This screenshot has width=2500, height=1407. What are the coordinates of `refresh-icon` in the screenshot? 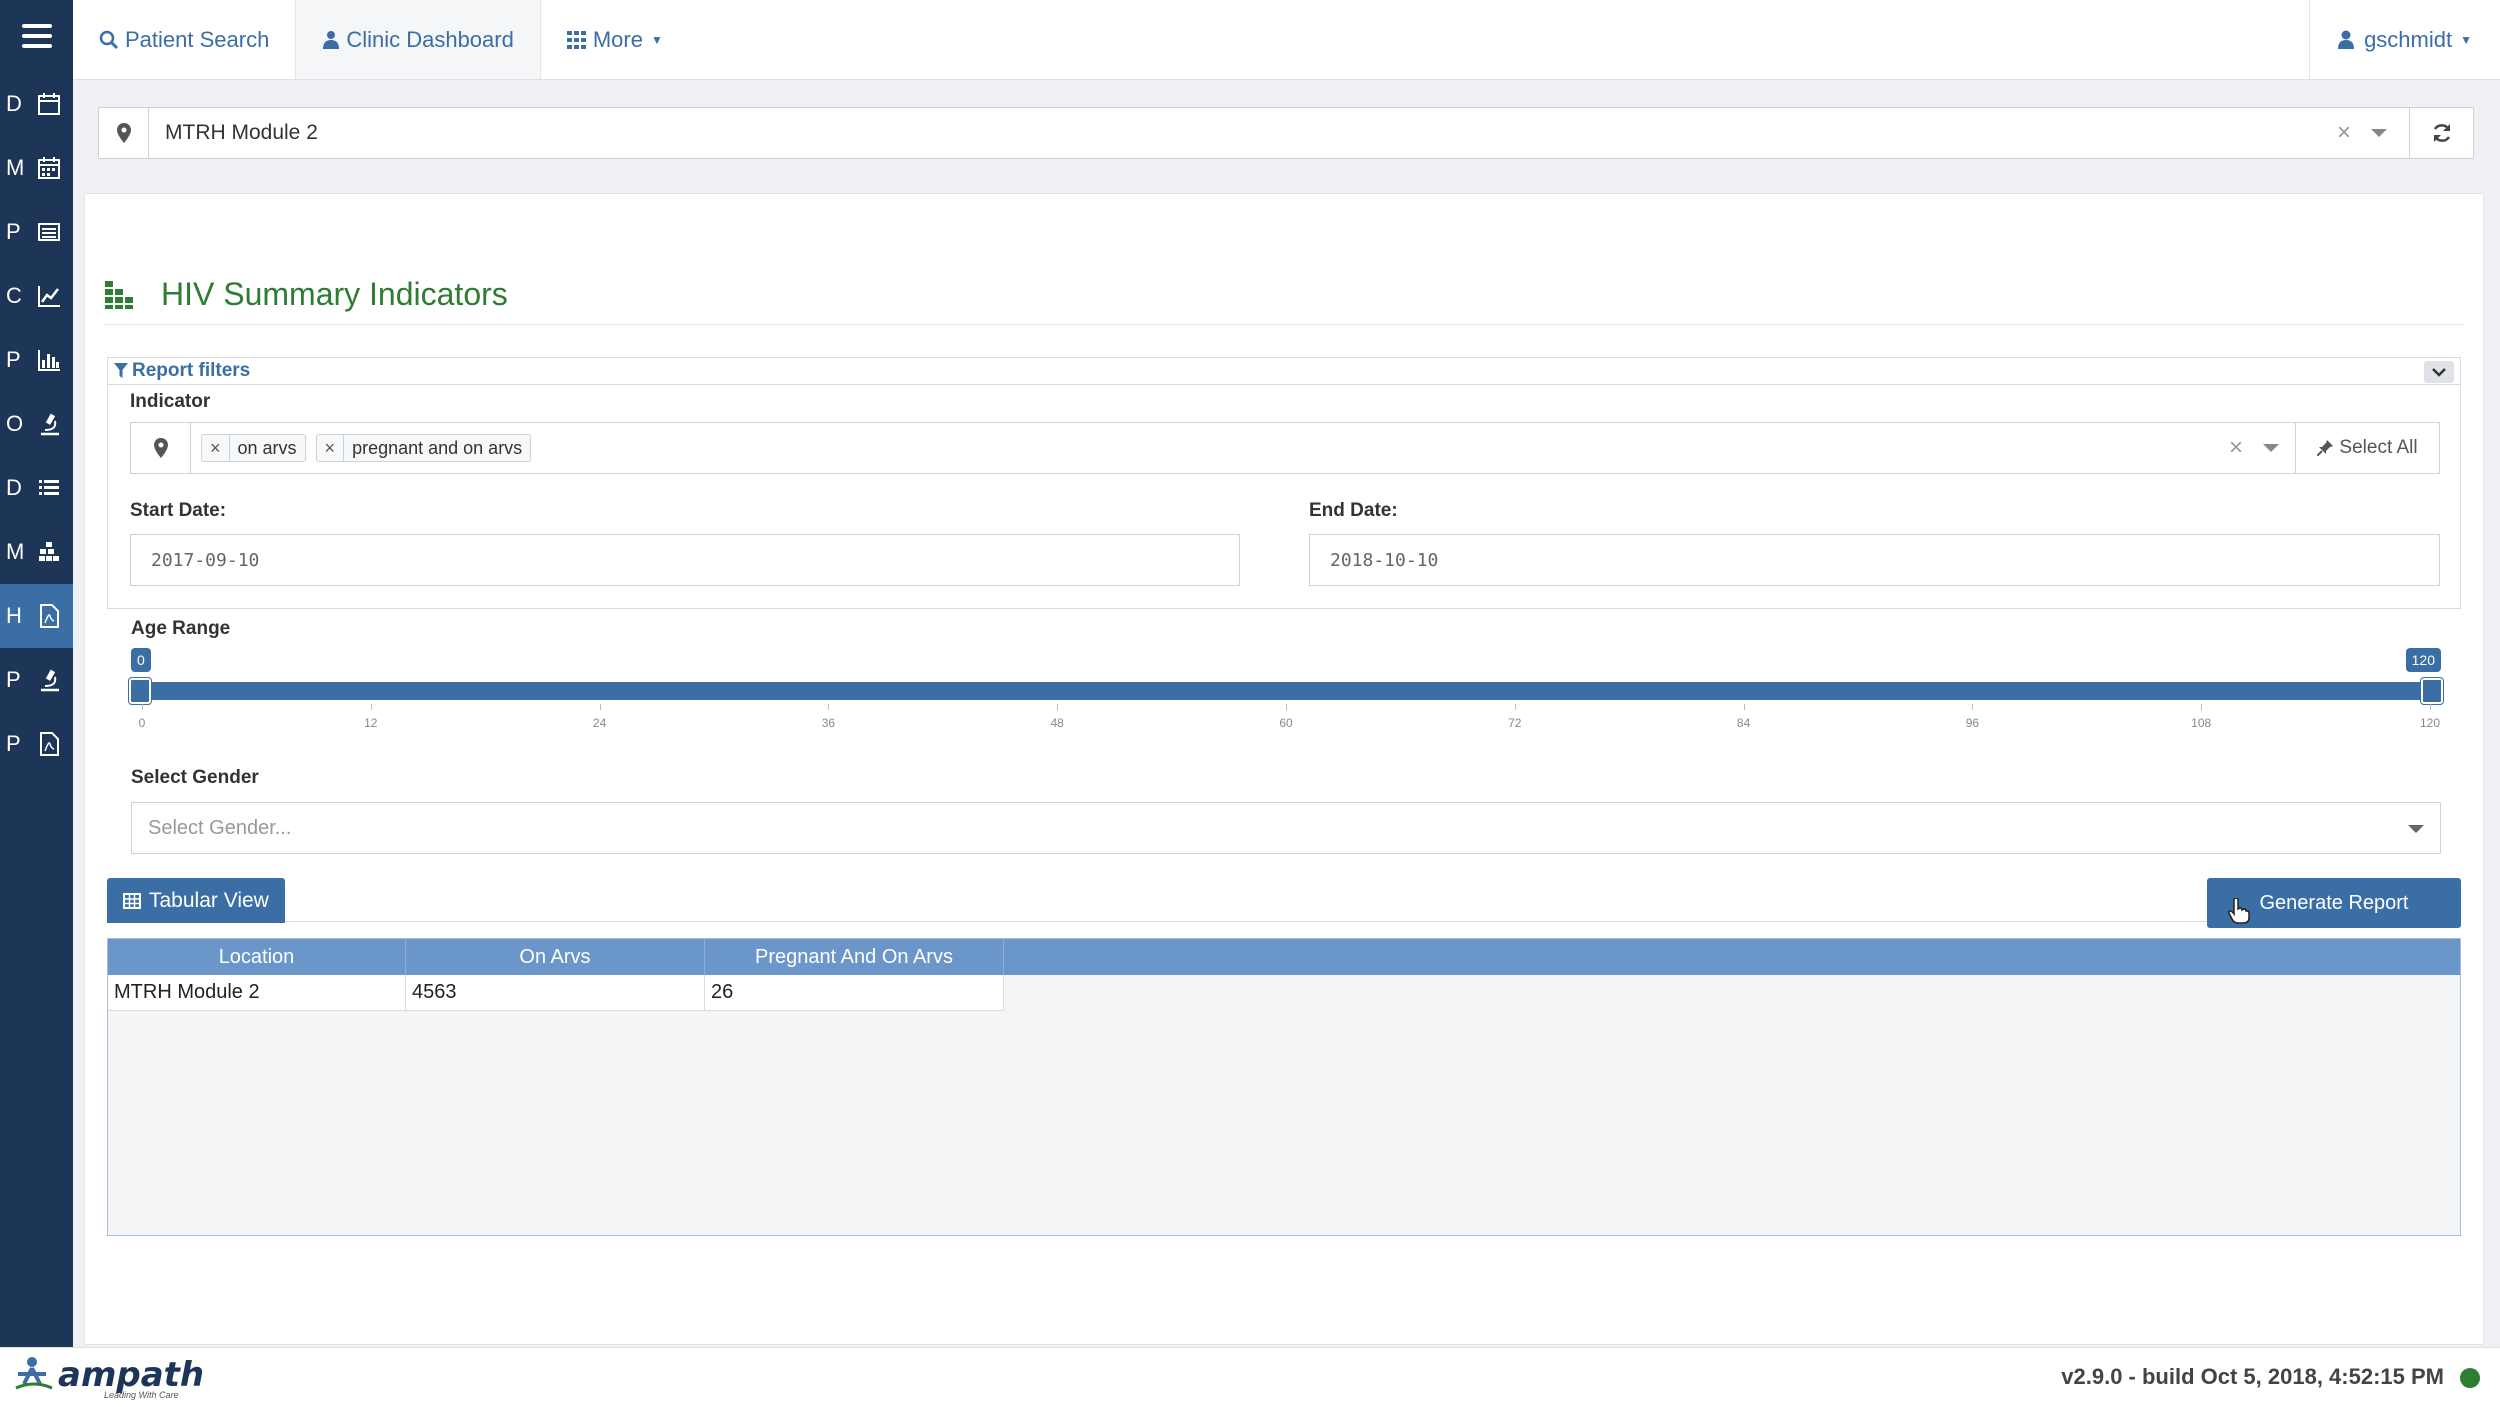 It's located at (2441, 133).